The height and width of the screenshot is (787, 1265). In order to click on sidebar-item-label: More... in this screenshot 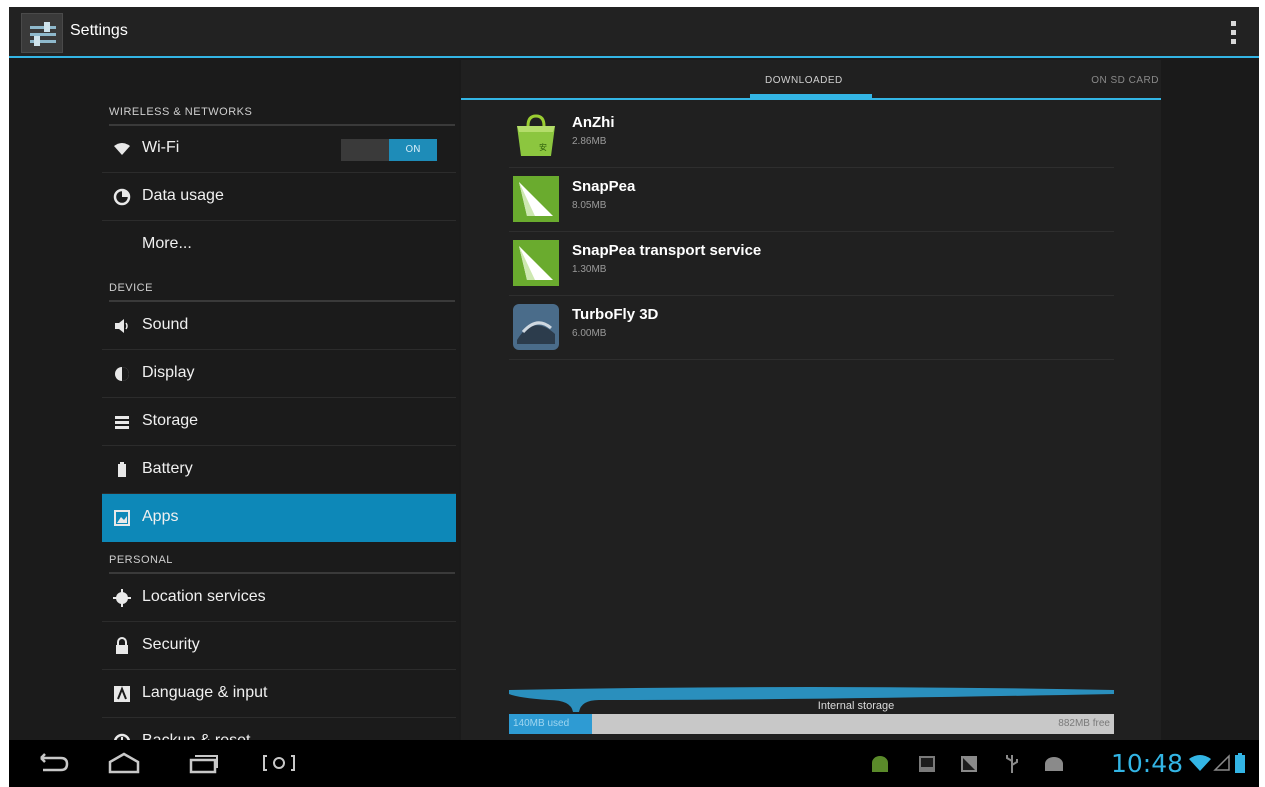, I will do `click(167, 243)`.